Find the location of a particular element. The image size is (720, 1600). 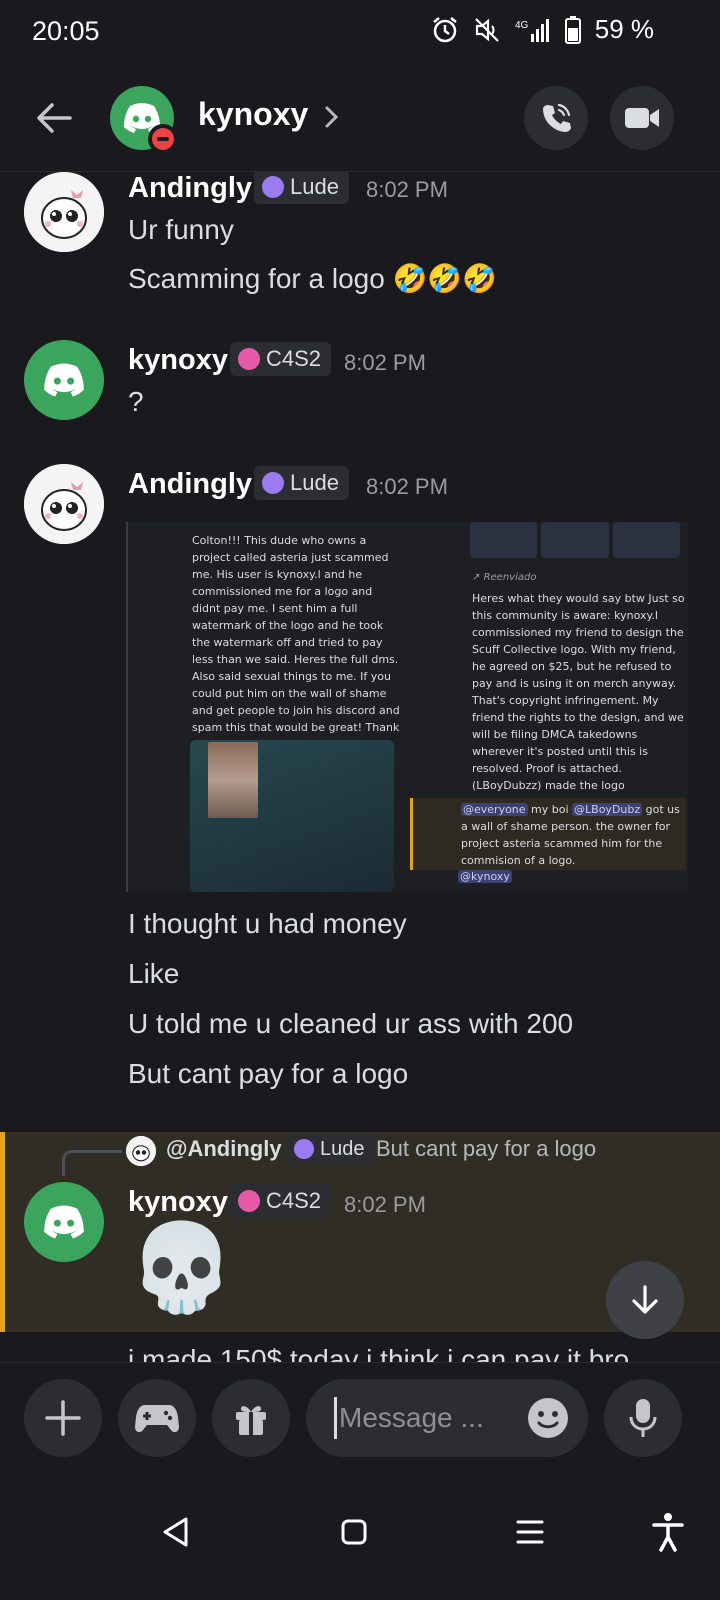

message-text: U told me u cleaned ur ass with 200 is located at coordinates (351, 1023).